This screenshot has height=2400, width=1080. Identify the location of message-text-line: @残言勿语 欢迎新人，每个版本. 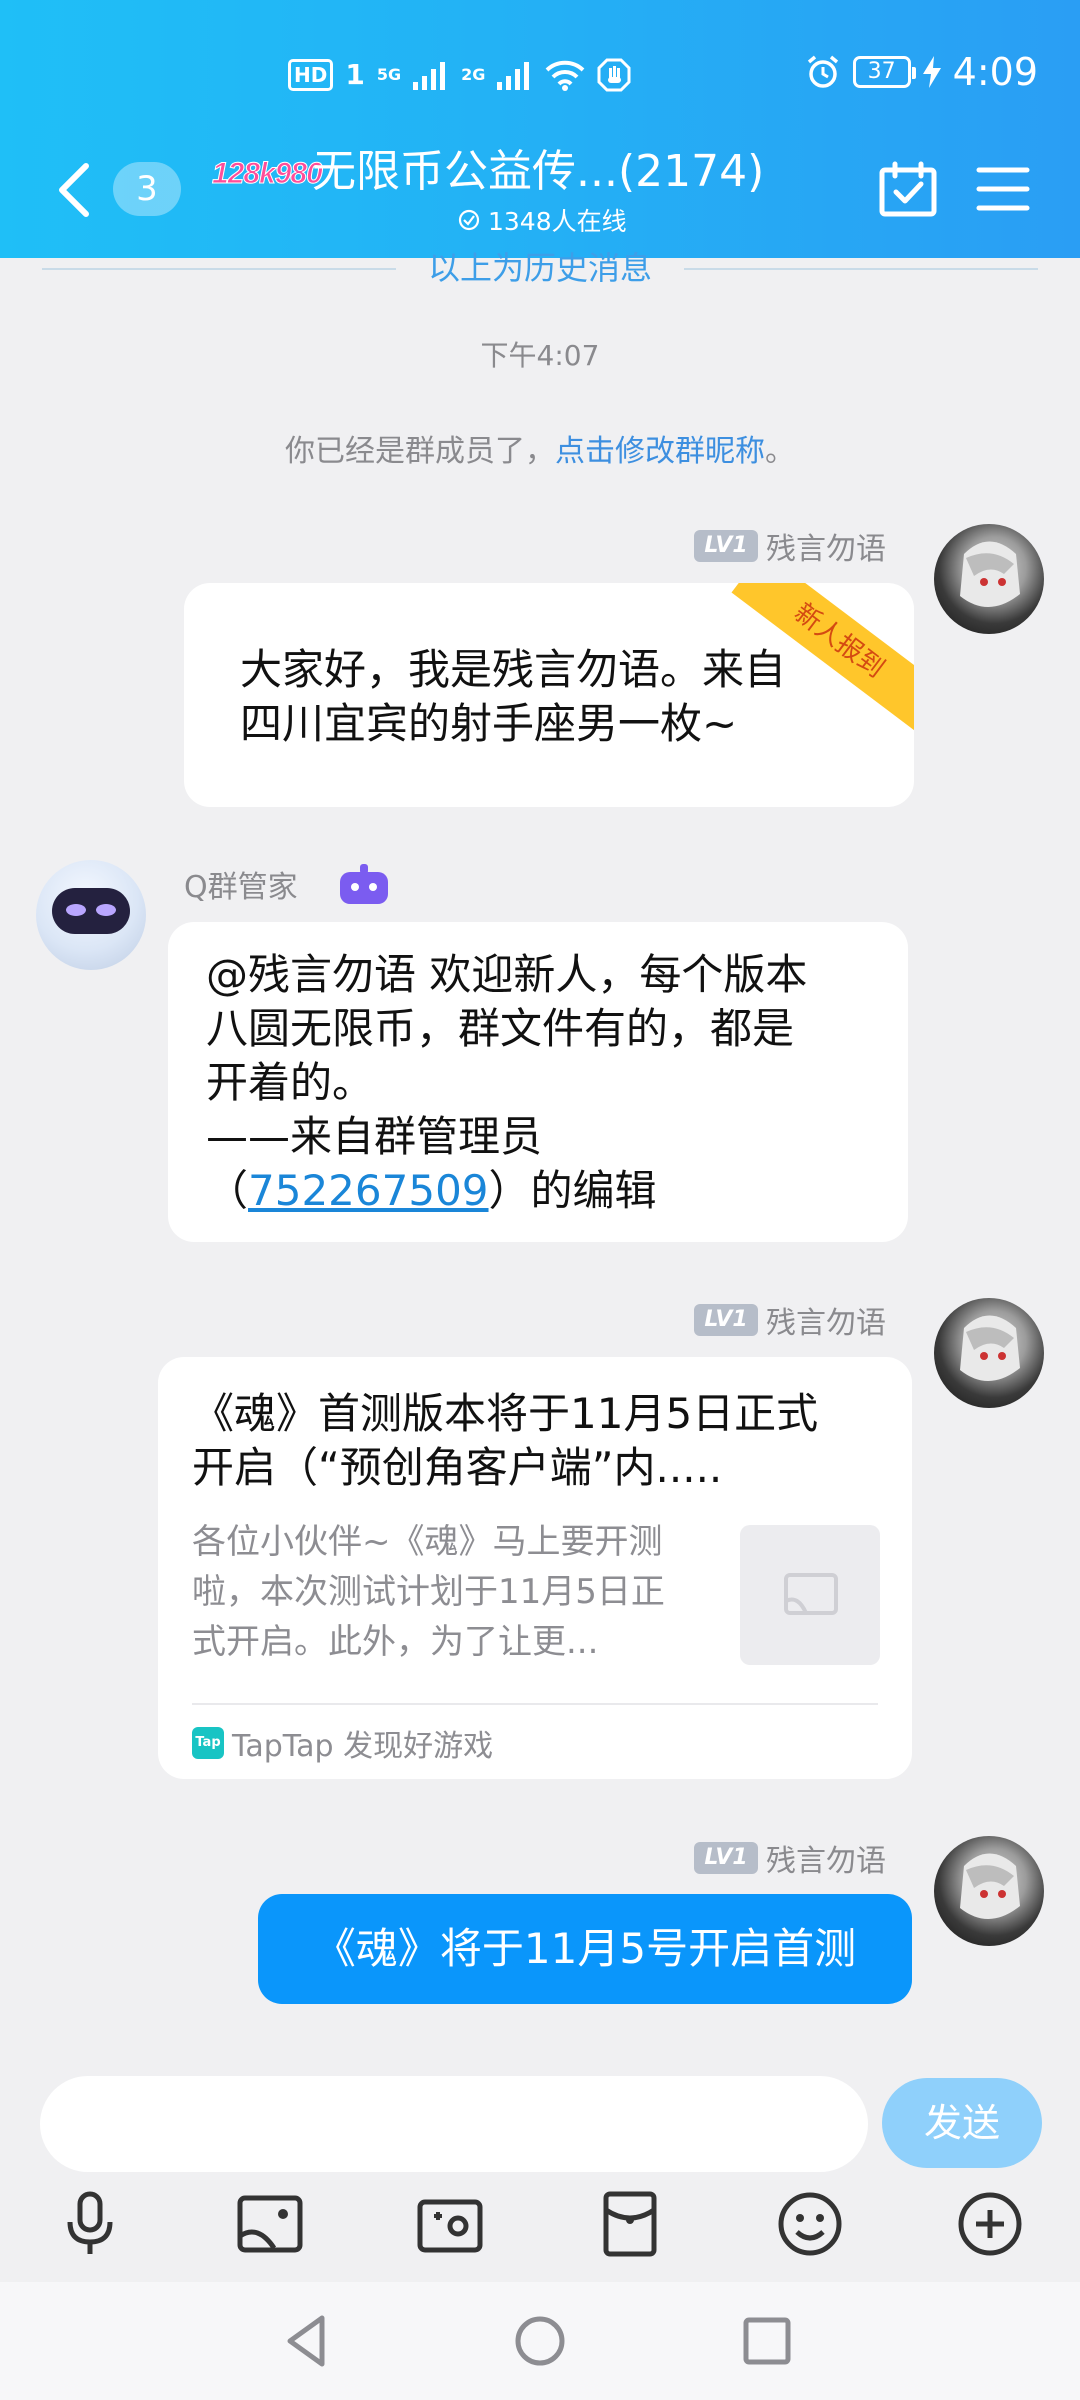
(507, 974).